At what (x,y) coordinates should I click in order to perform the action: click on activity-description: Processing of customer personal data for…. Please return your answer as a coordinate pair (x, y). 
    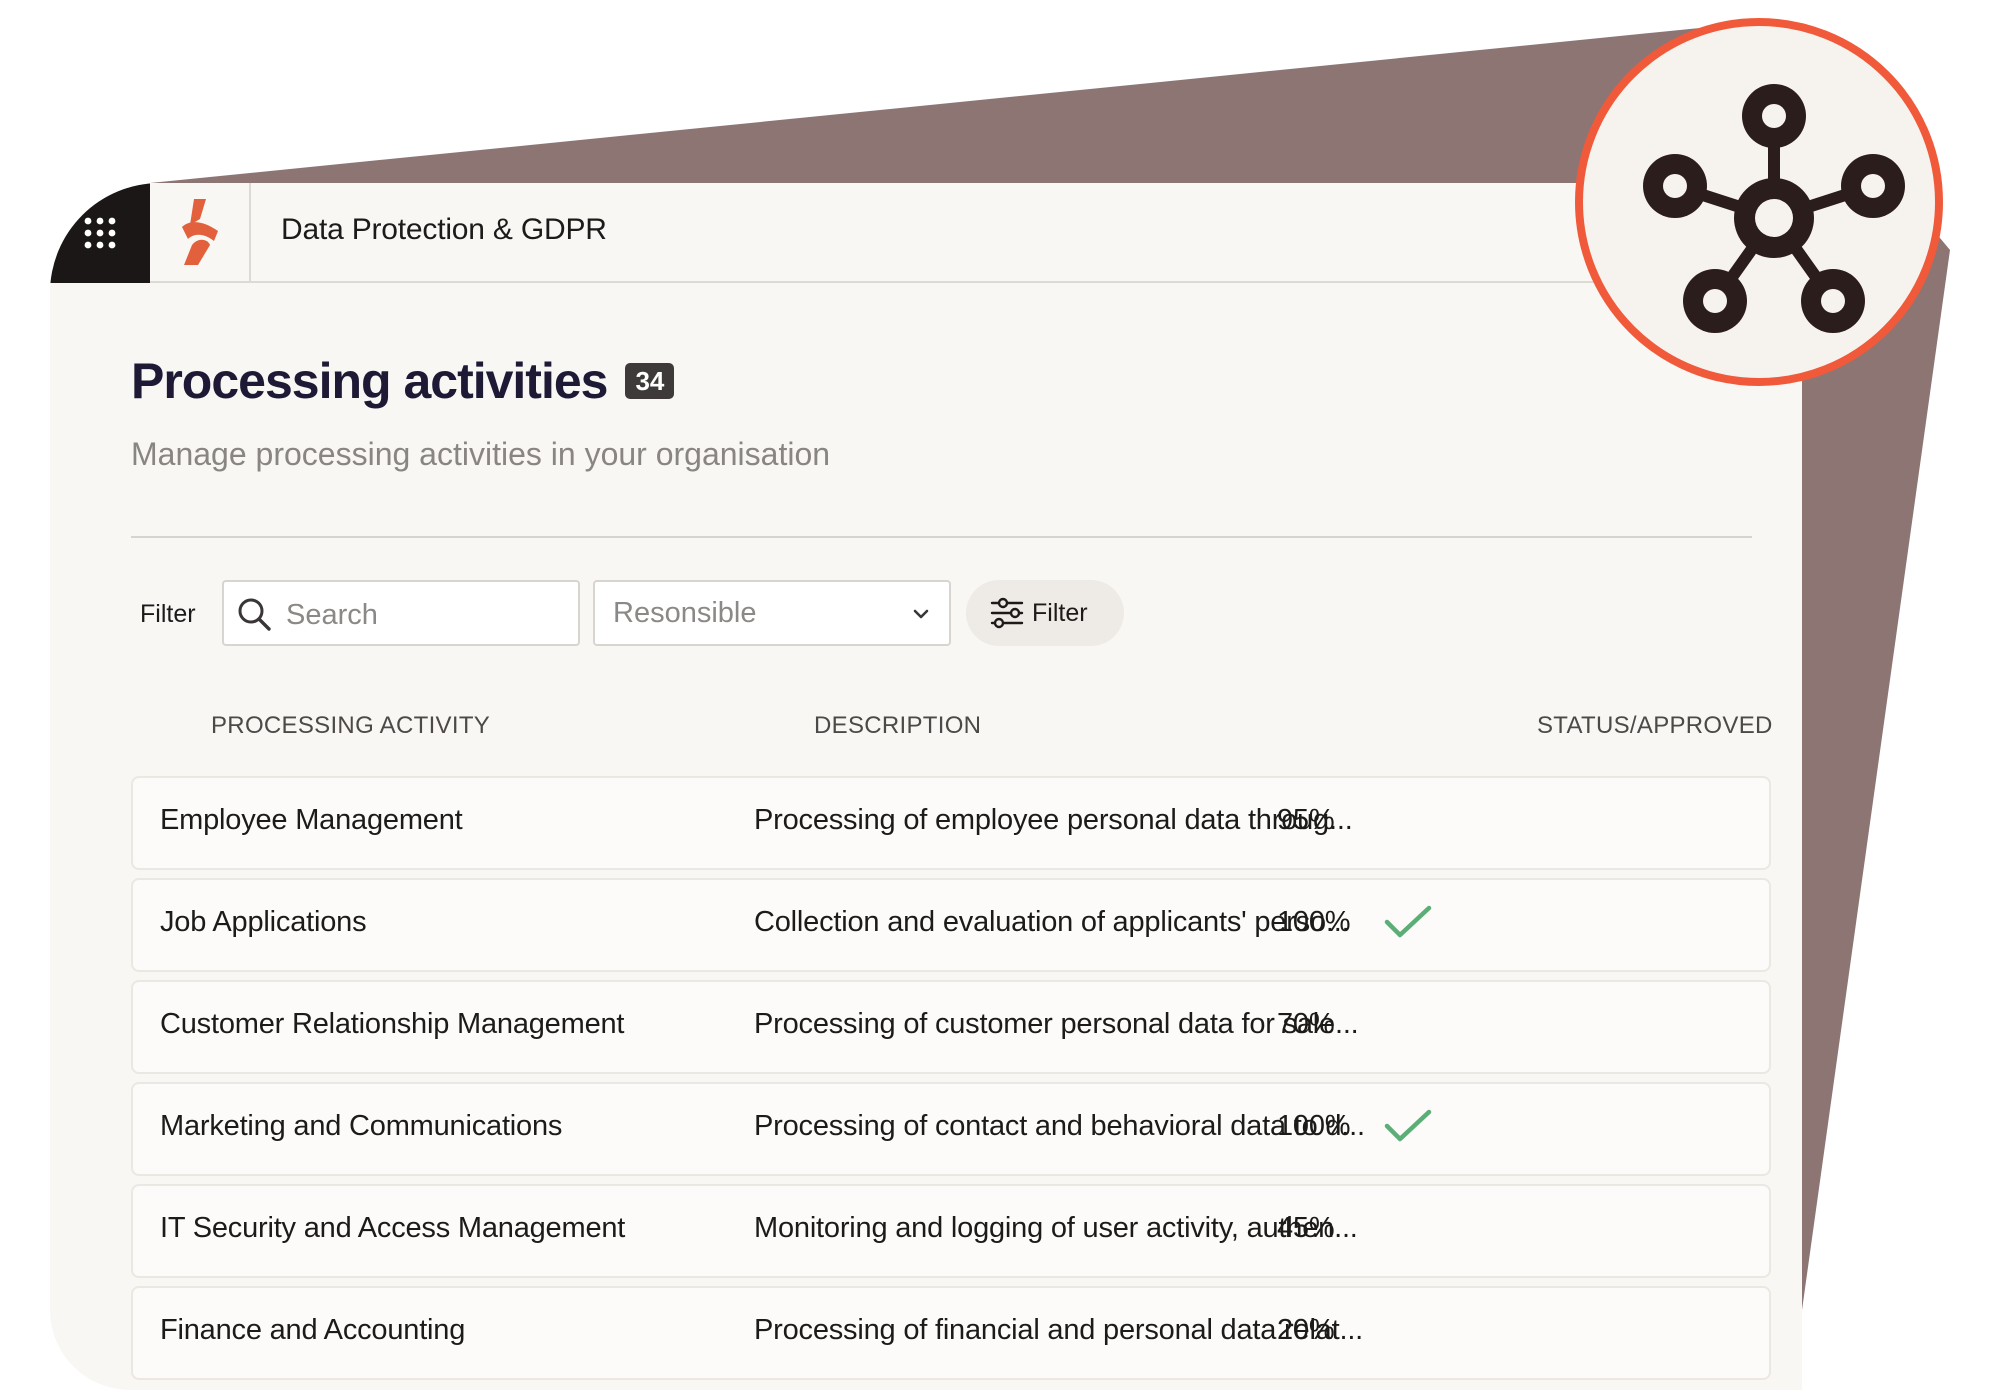
    Looking at the image, I should click on (1056, 1024).